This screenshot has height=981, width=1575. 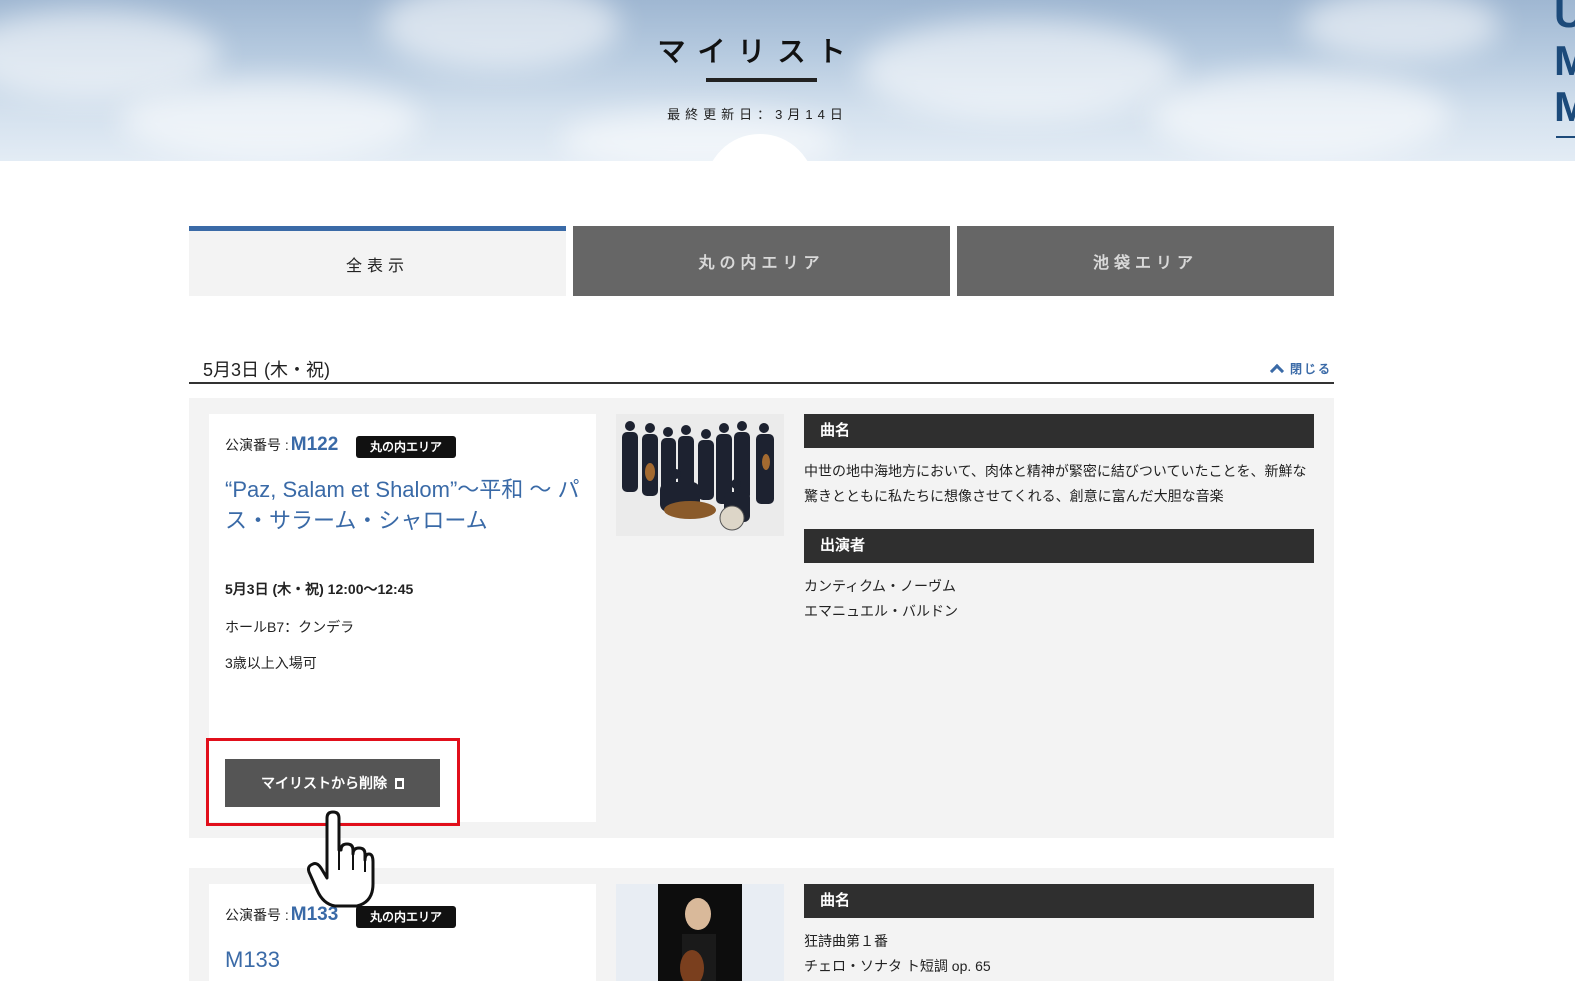 What do you see at coordinates (897, 966) in the screenshot?
I see `piece-name: チェロ・ソナタ ト短調 op. 65` at bounding box center [897, 966].